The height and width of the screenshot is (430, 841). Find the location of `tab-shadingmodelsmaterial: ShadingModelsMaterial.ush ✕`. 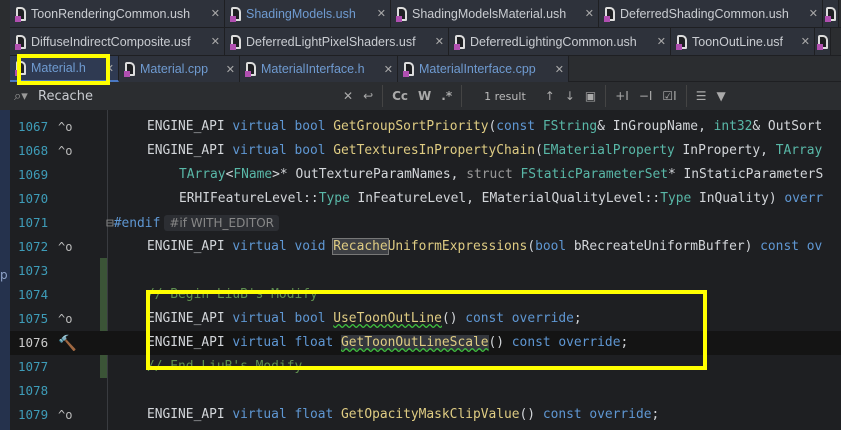

tab-shadingmodelsmaterial: ShadingModelsMaterial.ush ✕ is located at coordinates (495, 13).